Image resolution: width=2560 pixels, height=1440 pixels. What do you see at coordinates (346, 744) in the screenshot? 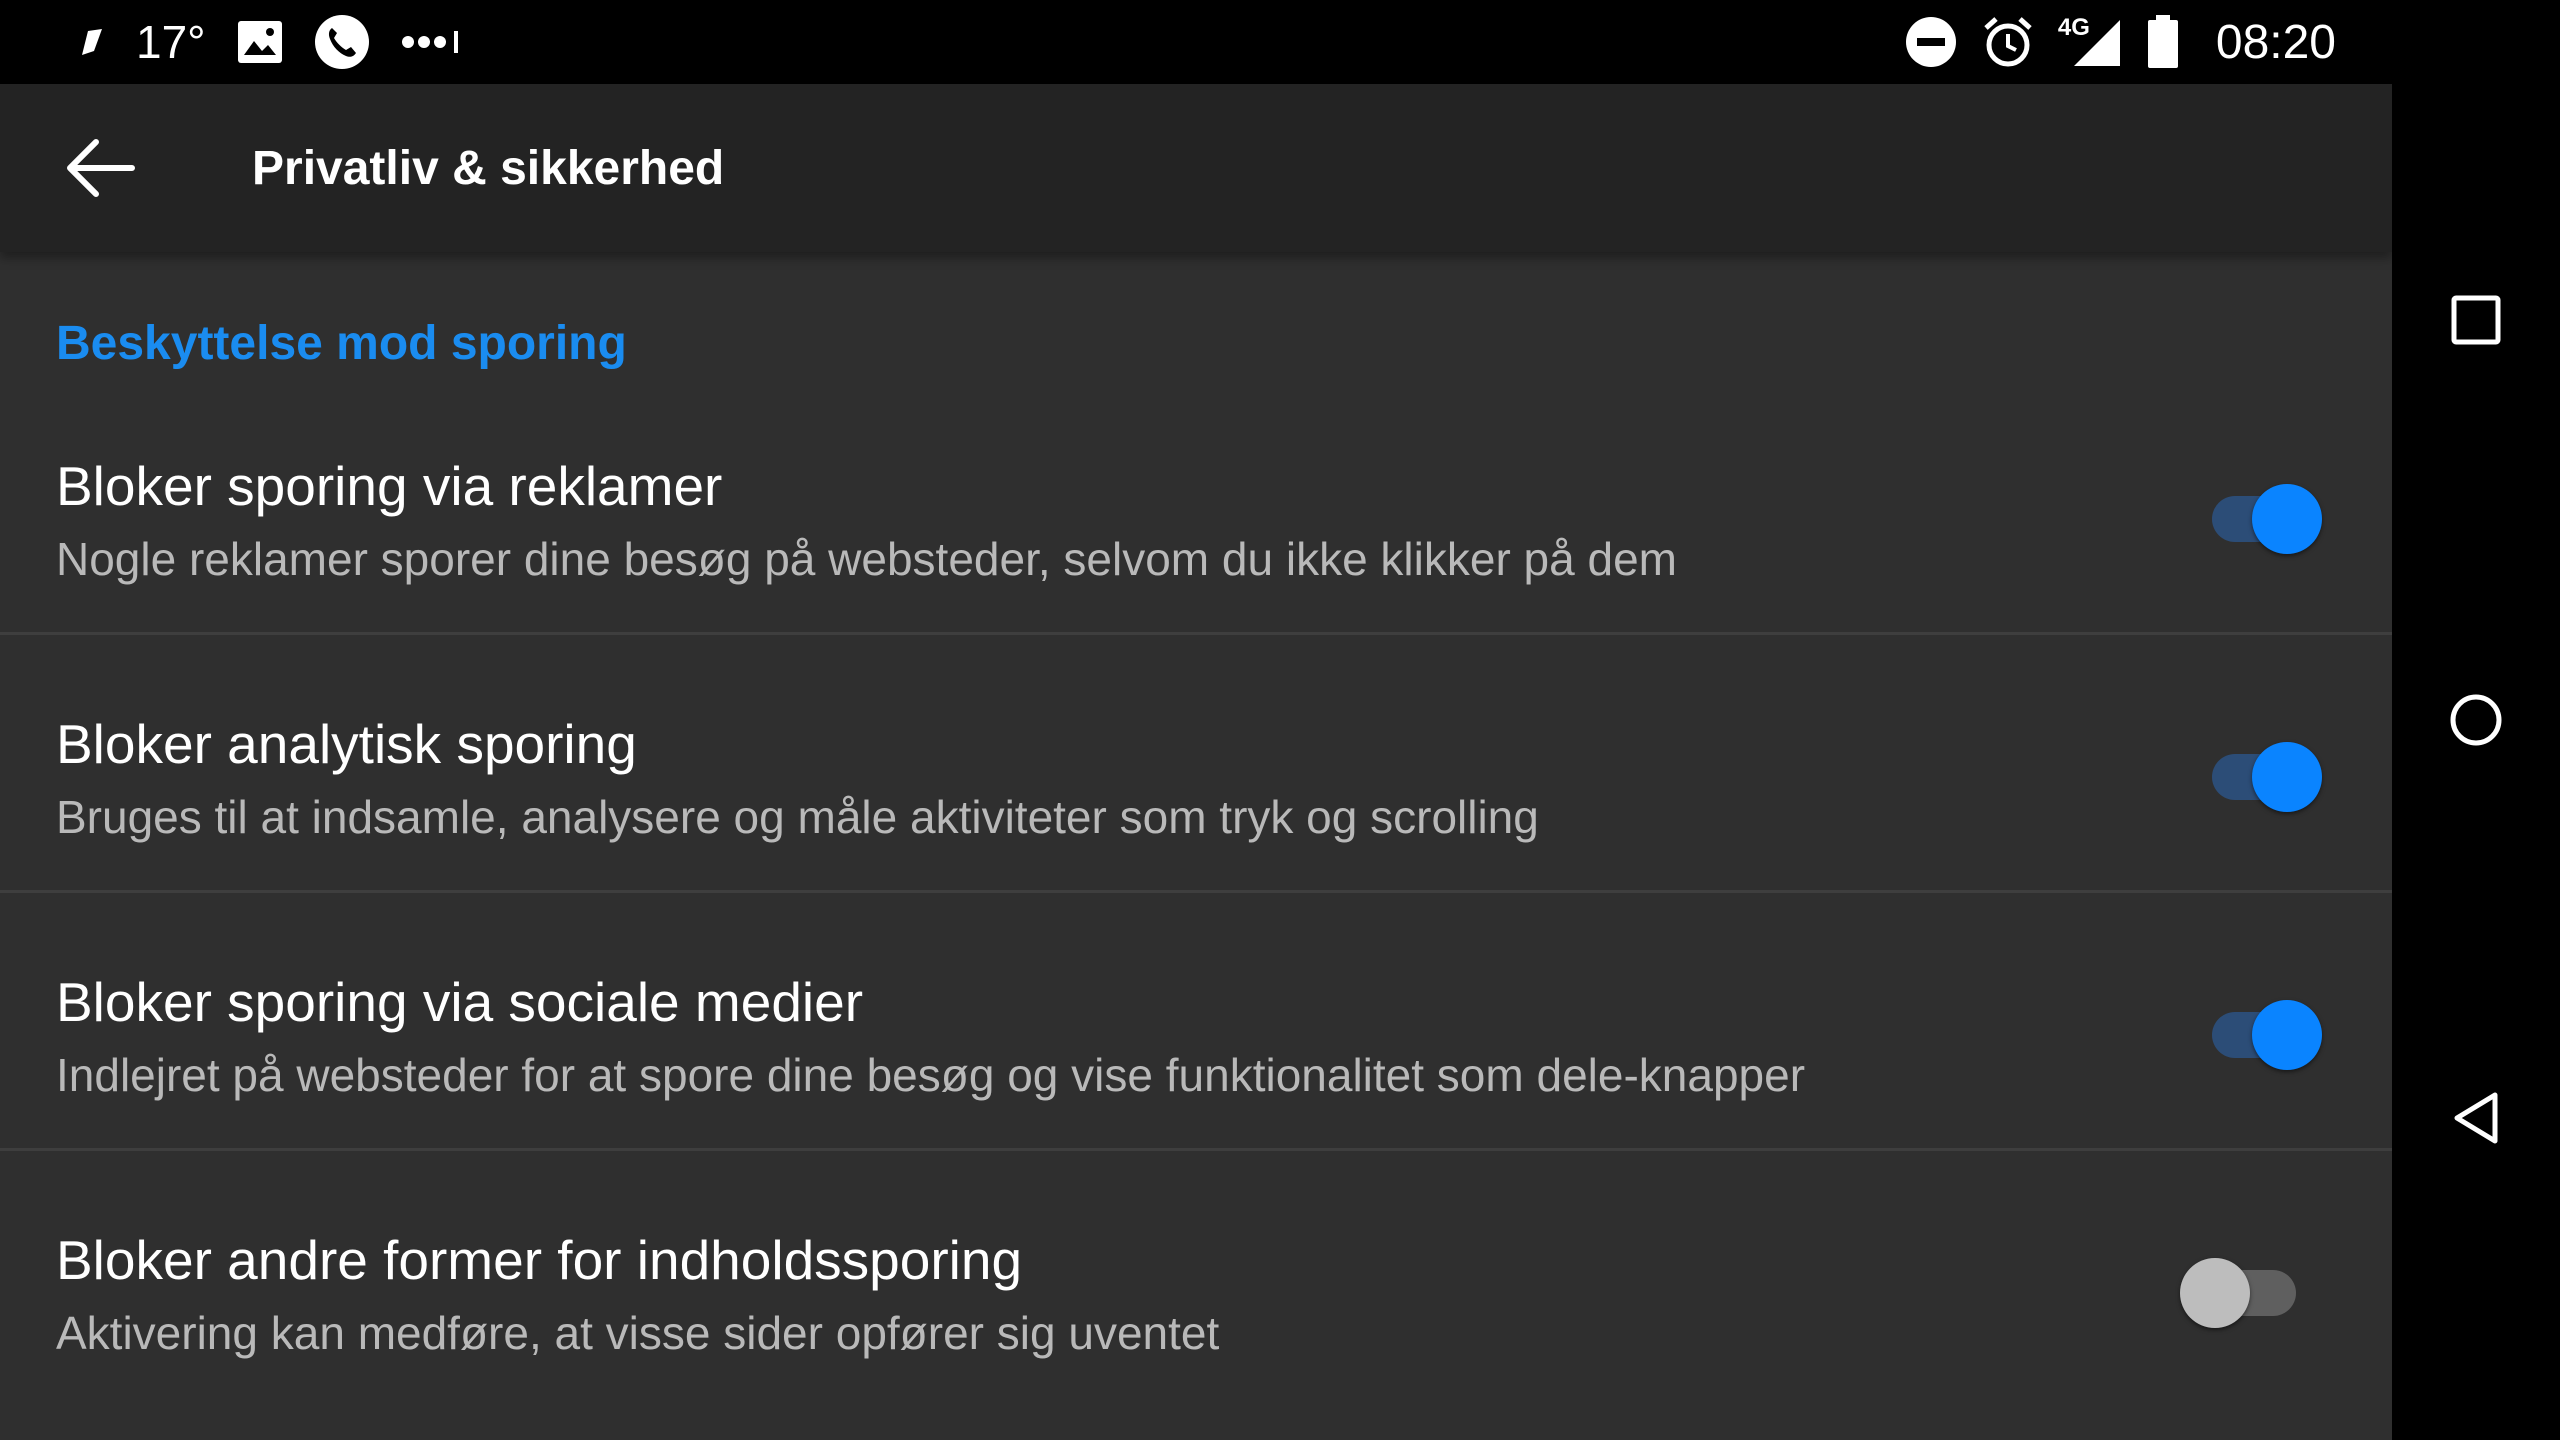
I see `setting-title: Bloker analytisk sporing` at bounding box center [346, 744].